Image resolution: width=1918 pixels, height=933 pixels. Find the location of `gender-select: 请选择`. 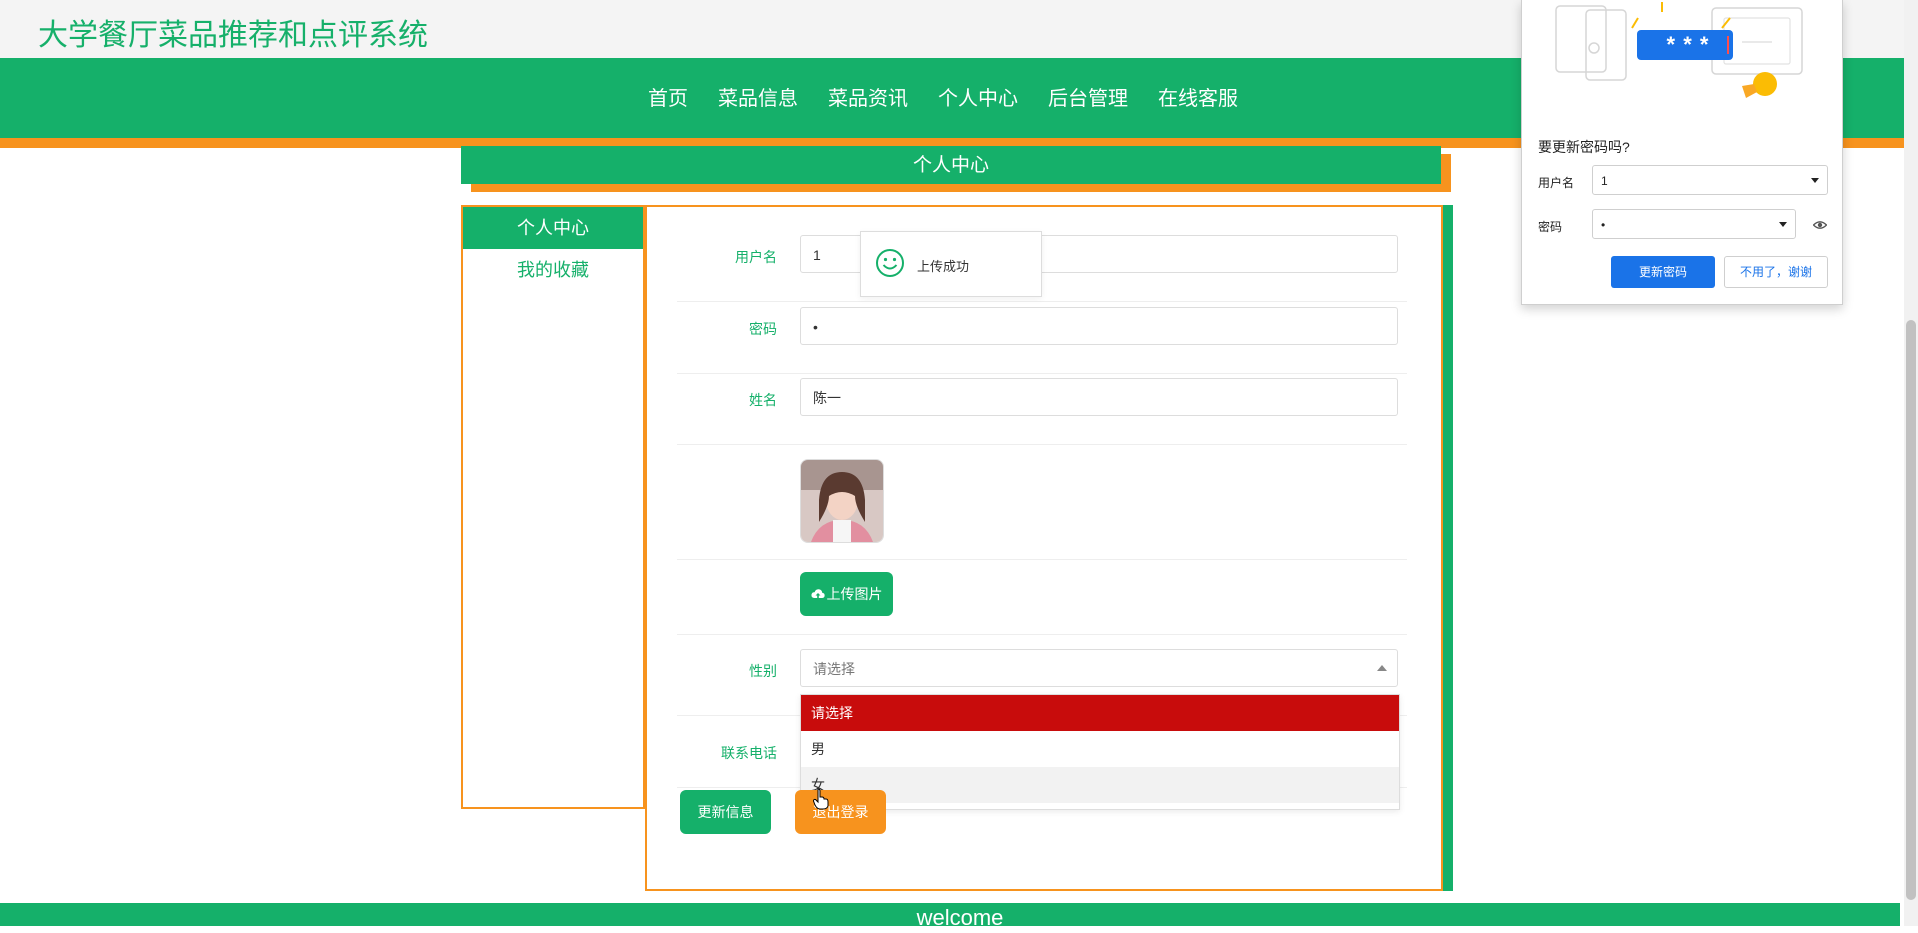

gender-select: 请选择 is located at coordinates (1099, 668).